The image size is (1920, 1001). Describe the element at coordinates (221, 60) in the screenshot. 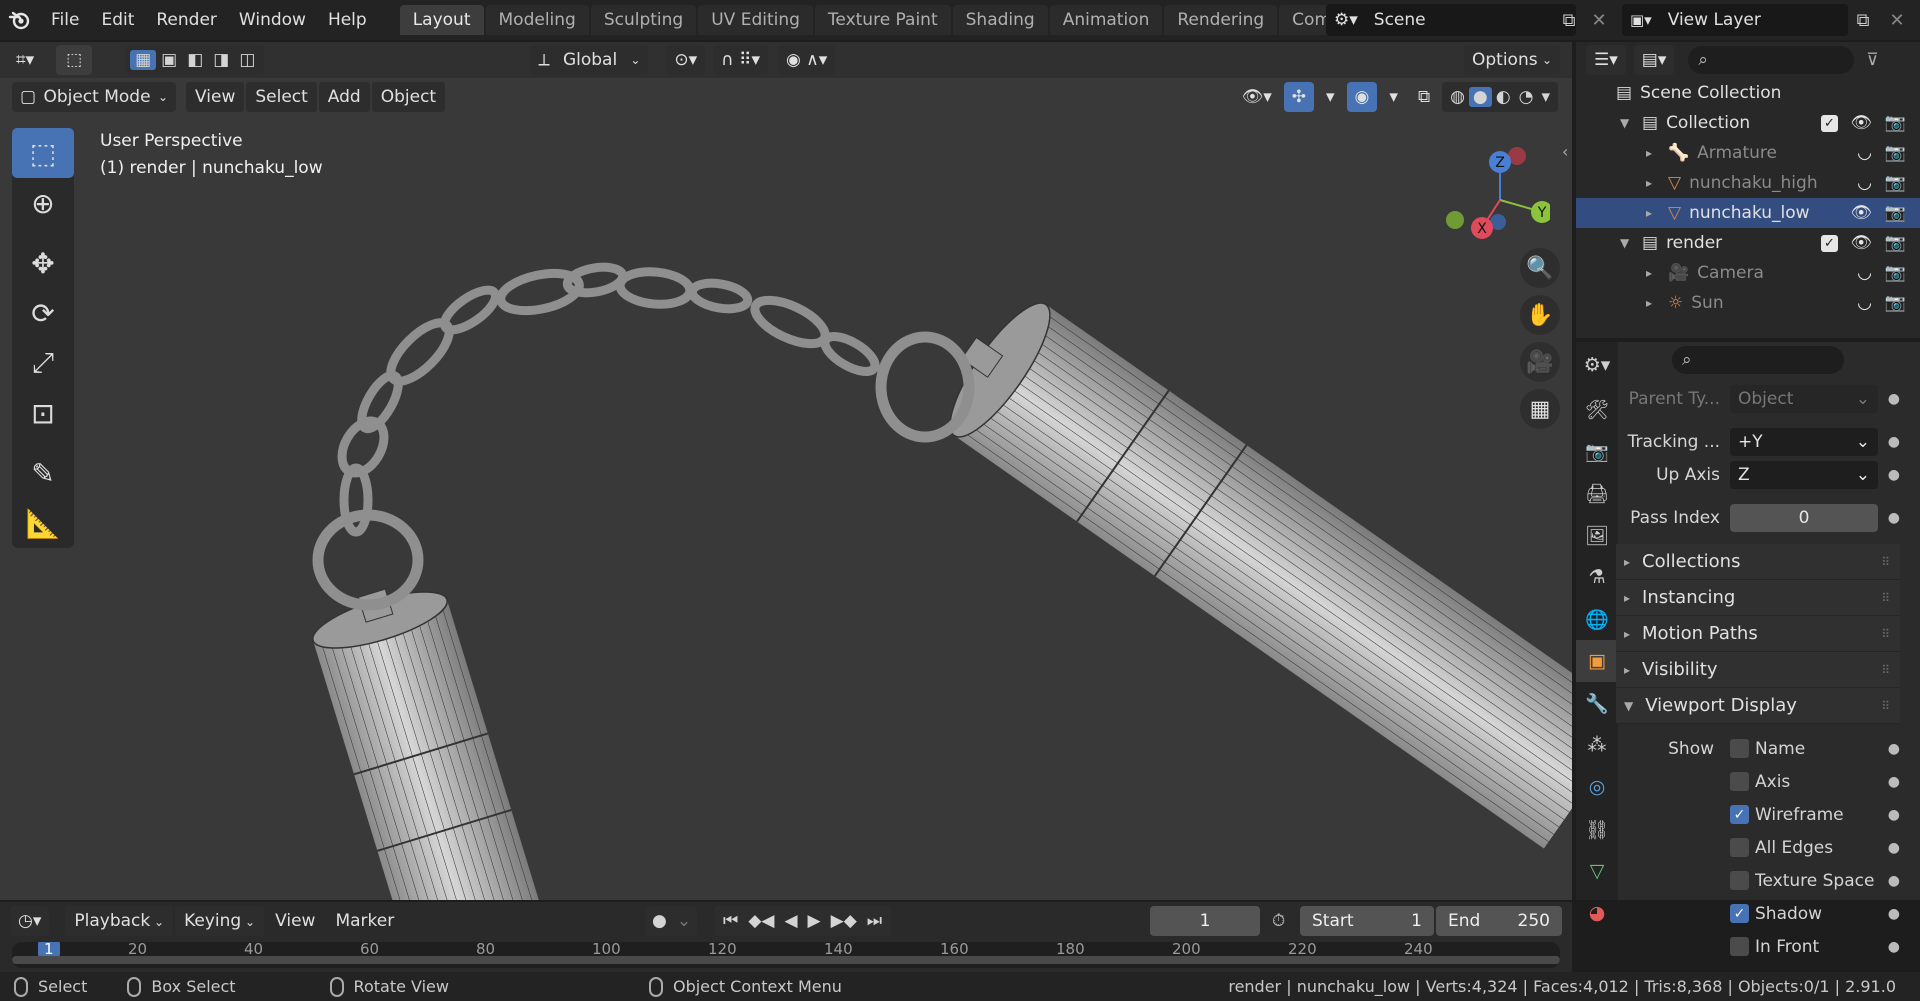

I see `select-invert-icon: ◨` at that location.